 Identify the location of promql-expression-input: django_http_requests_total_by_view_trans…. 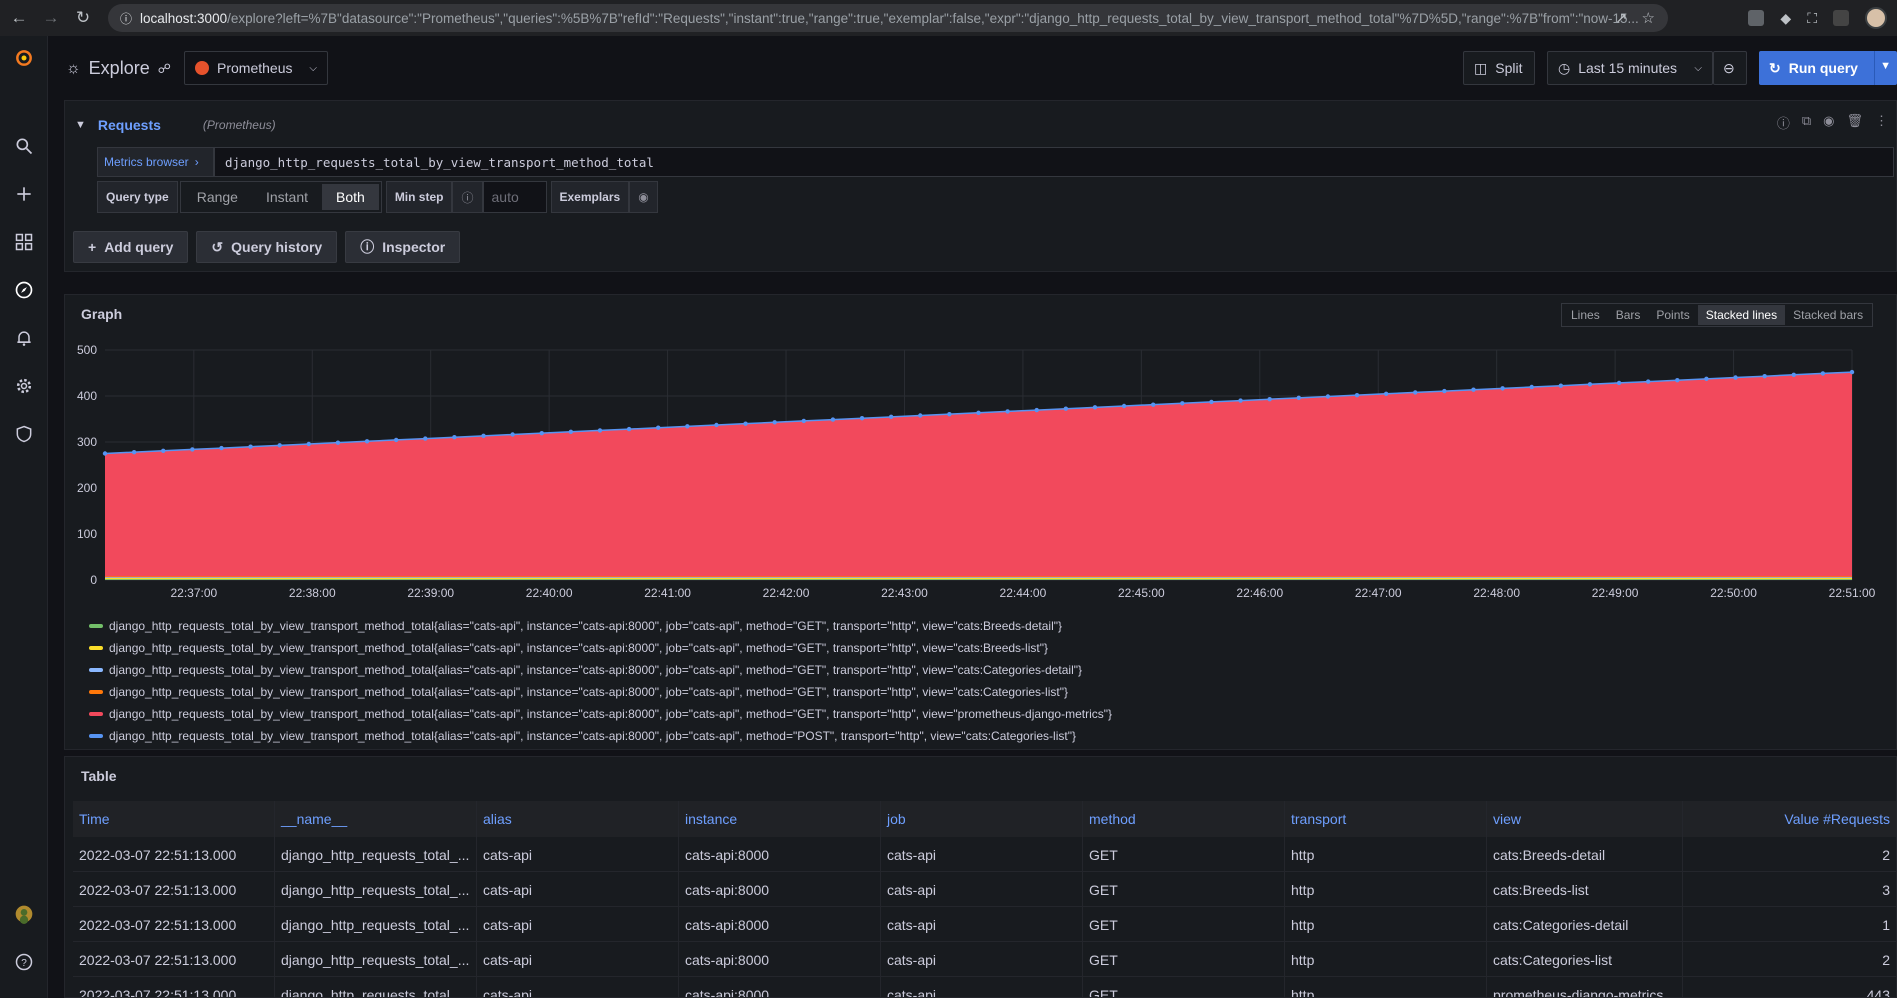
(1054, 162).